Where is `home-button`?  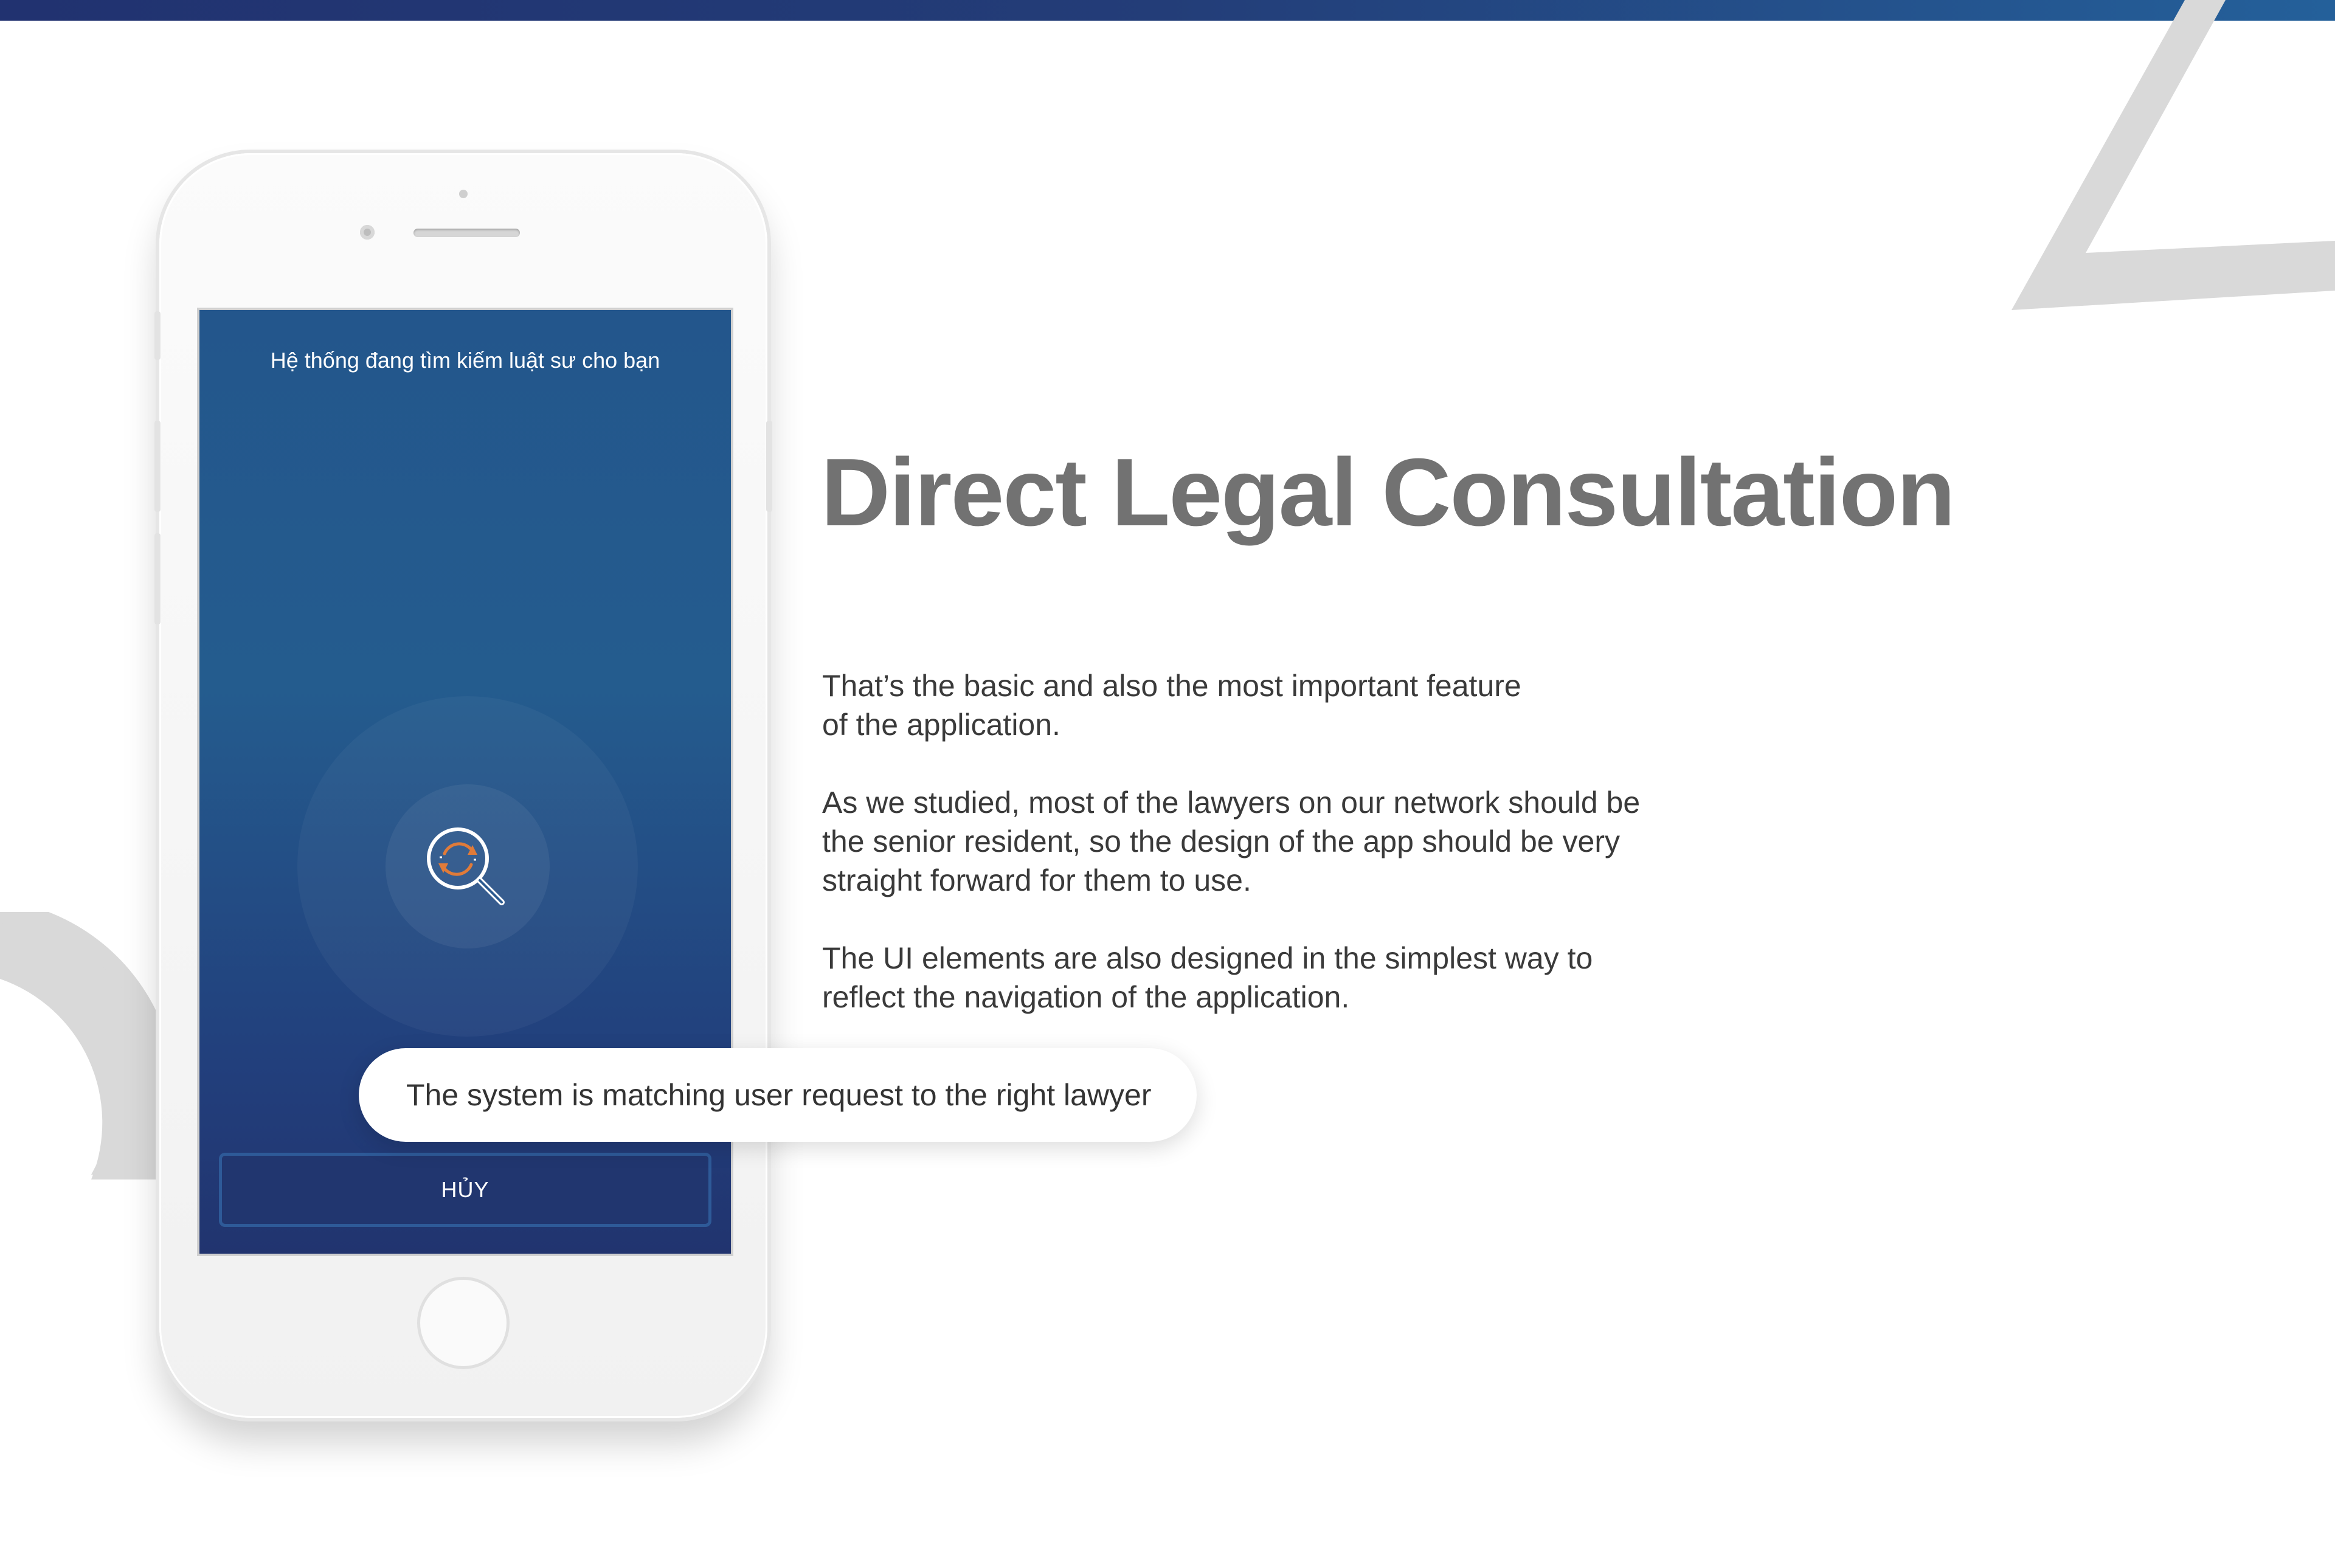 home-button is located at coordinates (463, 1323).